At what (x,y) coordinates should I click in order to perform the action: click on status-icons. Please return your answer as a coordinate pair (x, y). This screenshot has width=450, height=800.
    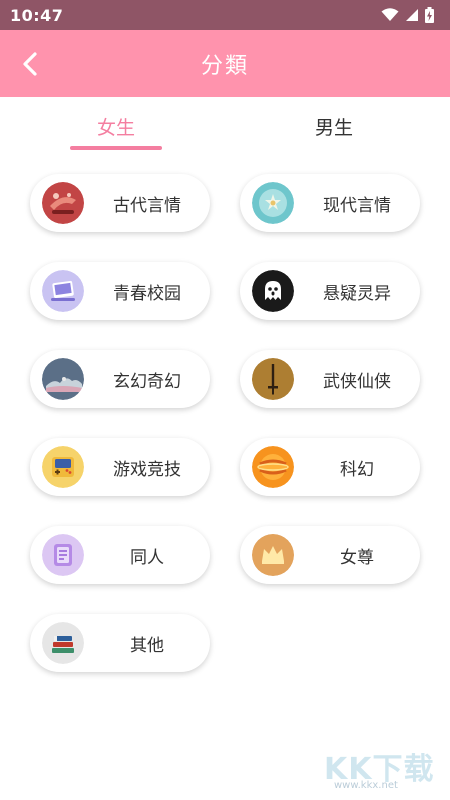
    Looking at the image, I should click on (407, 15).